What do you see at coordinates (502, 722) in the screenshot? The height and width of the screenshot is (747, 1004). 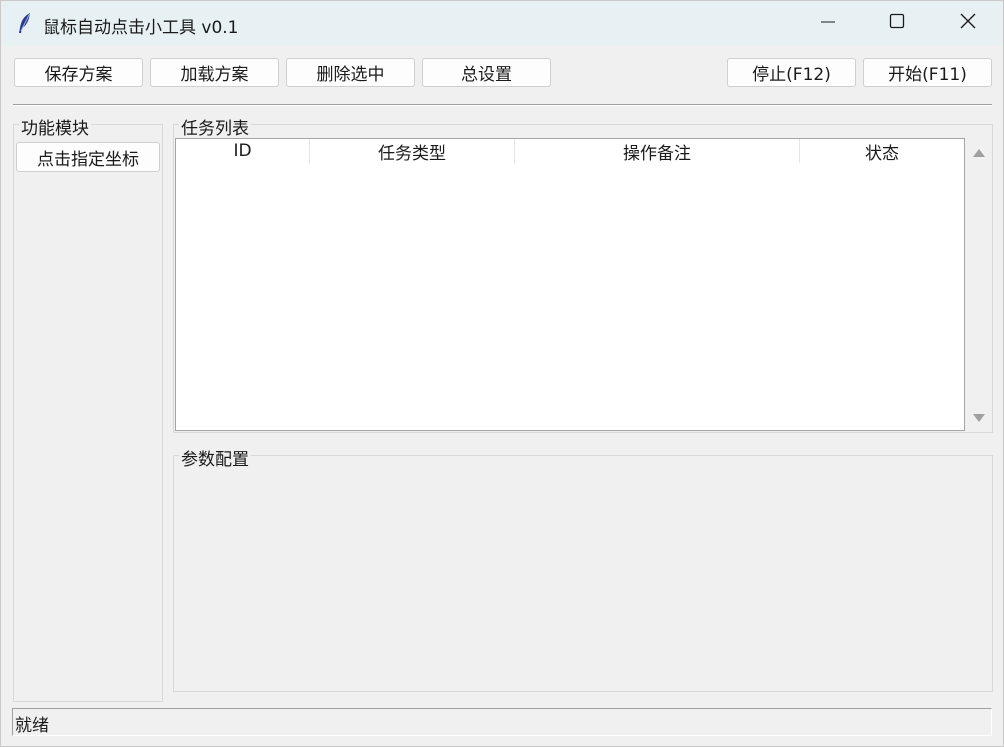 I see `status-bar: 就绪` at bounding box center [502, 722].